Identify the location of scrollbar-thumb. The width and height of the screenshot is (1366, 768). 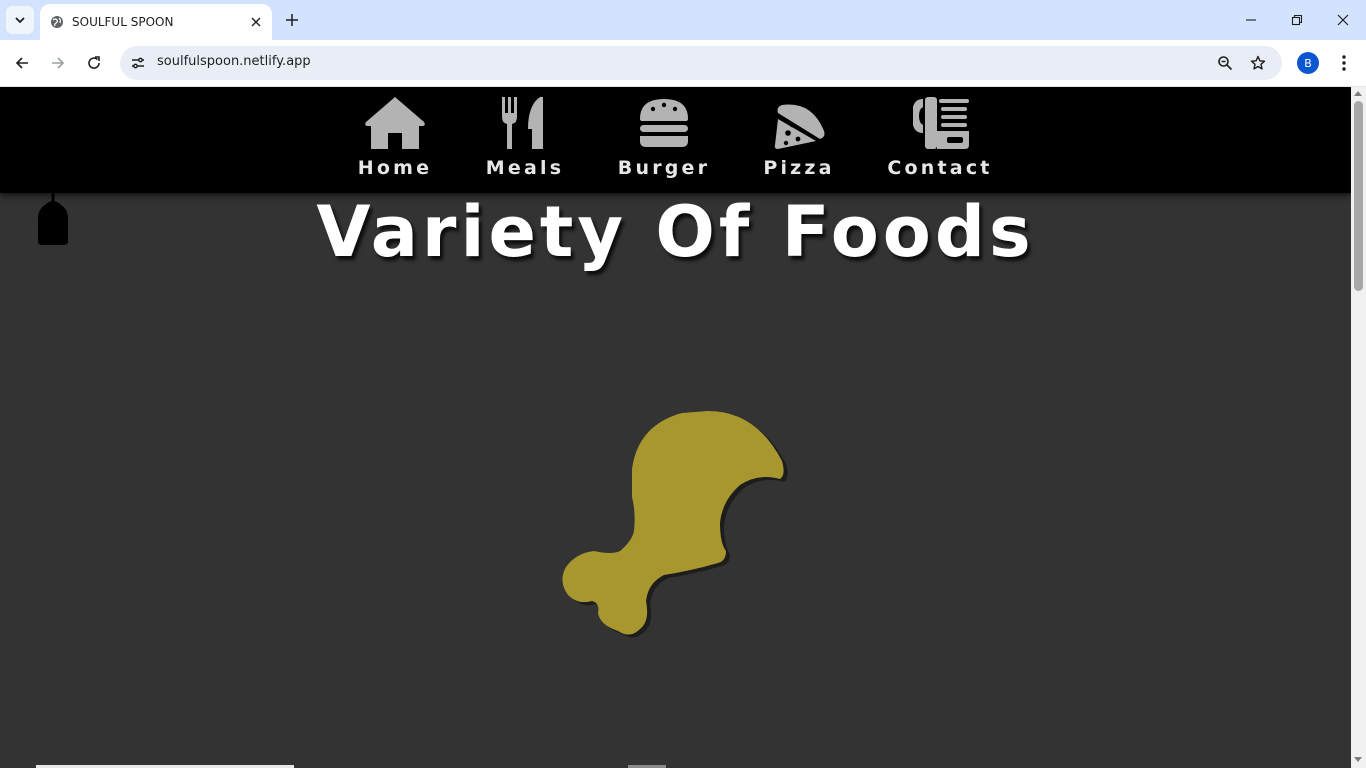
(1358, 196).